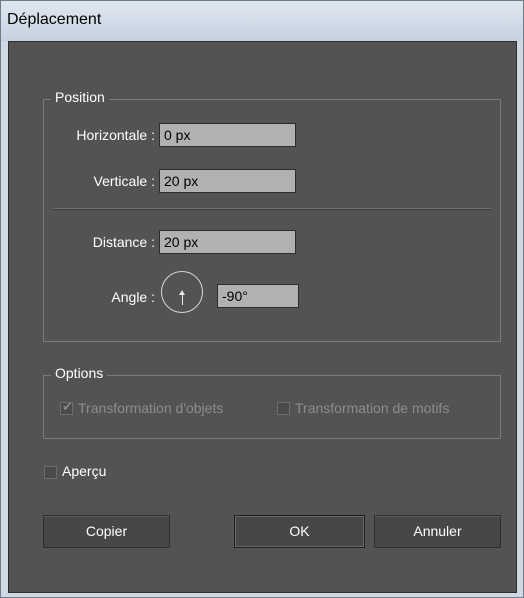 The image size is (524, 598). Describe the element at coordinates (54, 19) in the screenshot. I see `dialog-title: Déplacement` at that location.